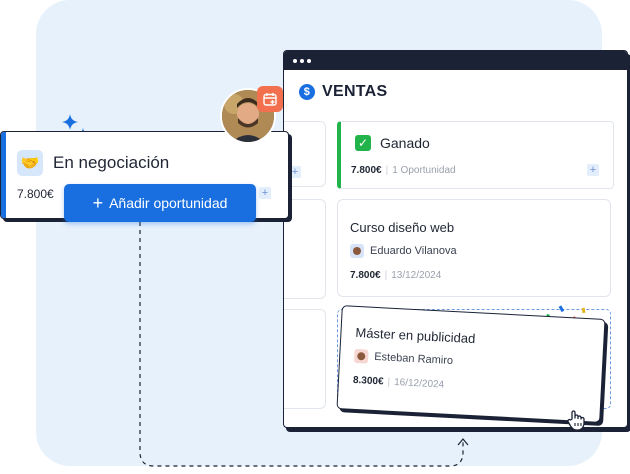 The height and width of the screenshot is (474, 630). Describe the element at coordinates (455, 60) in the screenshot. I see `window-titlebar` at that location.